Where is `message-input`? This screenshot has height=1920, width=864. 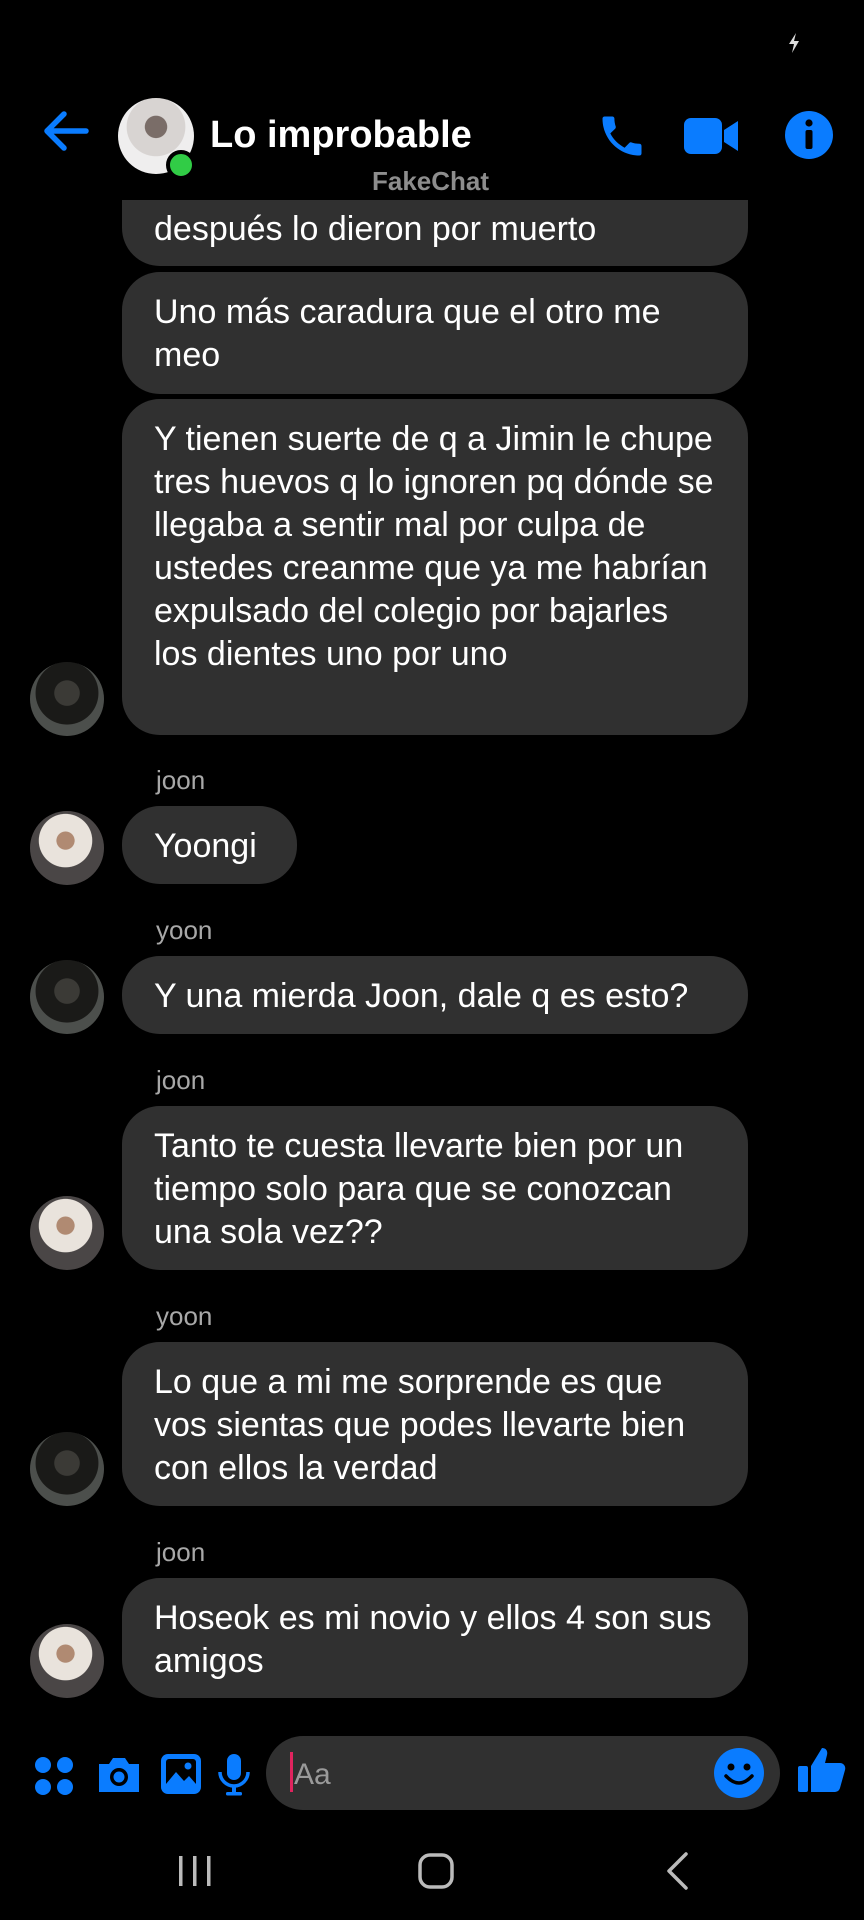 message-input is located at coordinates (523, 1773).